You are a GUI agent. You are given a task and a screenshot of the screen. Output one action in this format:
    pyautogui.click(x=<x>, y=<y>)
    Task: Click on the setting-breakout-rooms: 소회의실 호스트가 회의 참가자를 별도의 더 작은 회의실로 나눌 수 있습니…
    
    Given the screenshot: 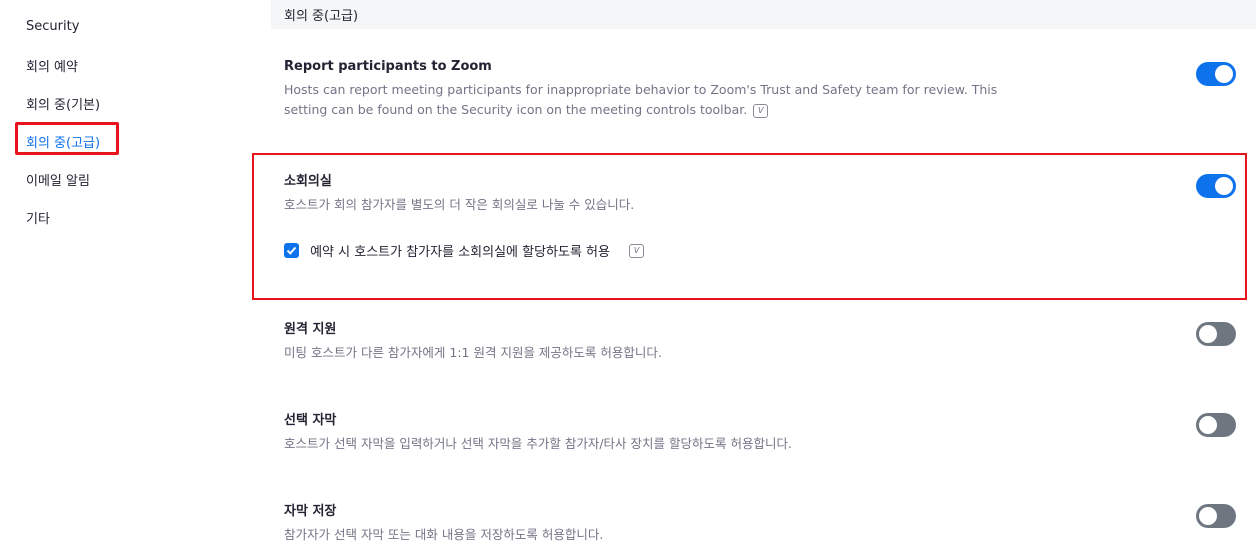 What is the action you would take?
    pyautogui.click(x=684, y=192)
    